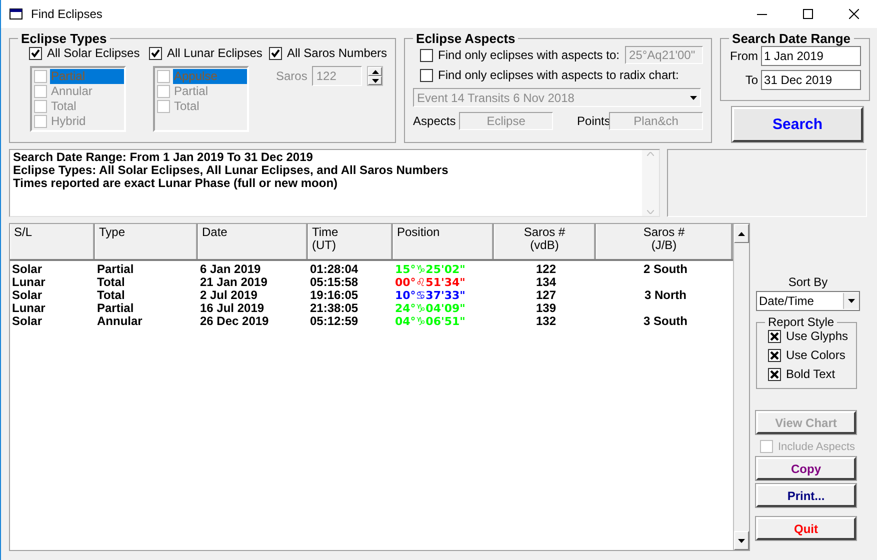  I want to click on search-button: Search, so click(798, 124).